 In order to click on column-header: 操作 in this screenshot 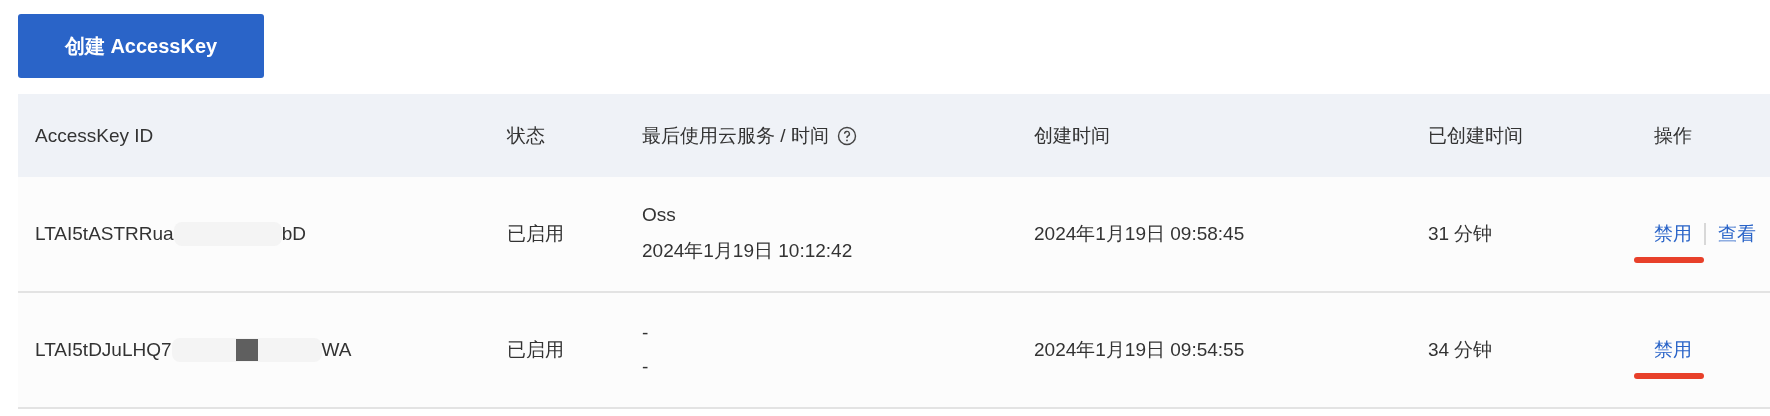, I will do `click(1673, 135)`.